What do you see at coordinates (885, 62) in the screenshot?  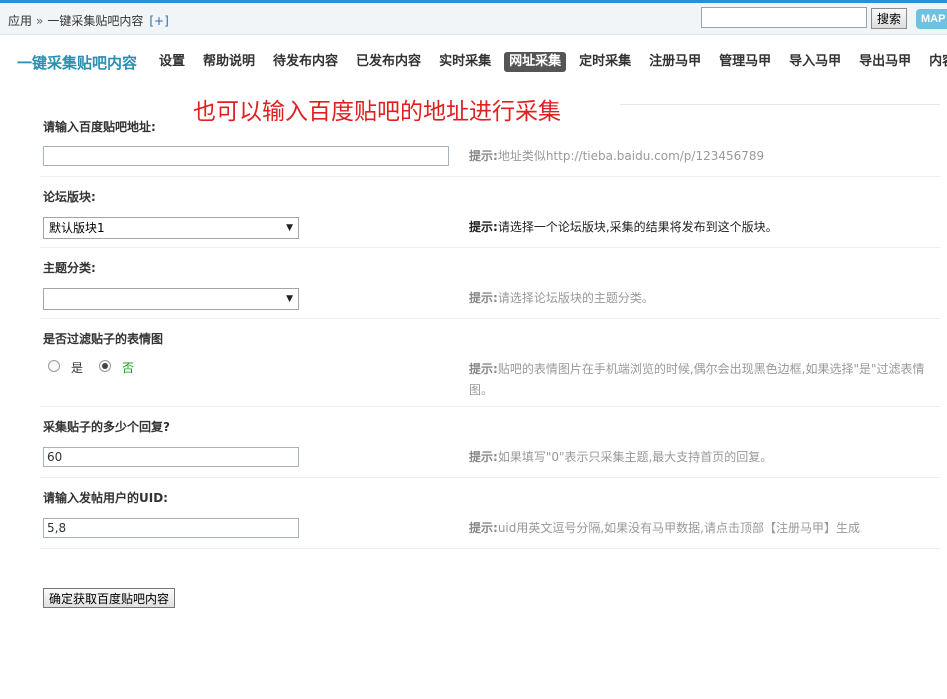 I see `nav-export-accounts: 导出马甲` at bounding box center [885, 62].